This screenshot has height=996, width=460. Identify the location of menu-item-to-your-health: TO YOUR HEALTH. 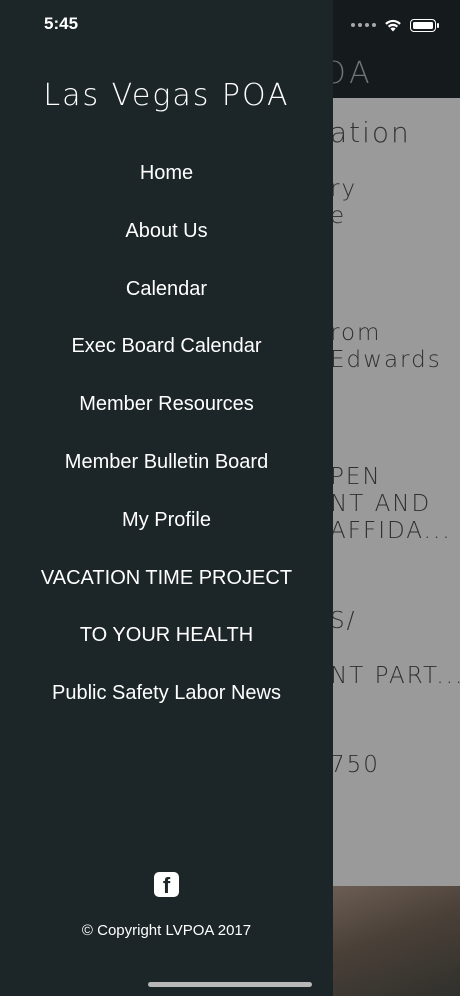
(166, 641).